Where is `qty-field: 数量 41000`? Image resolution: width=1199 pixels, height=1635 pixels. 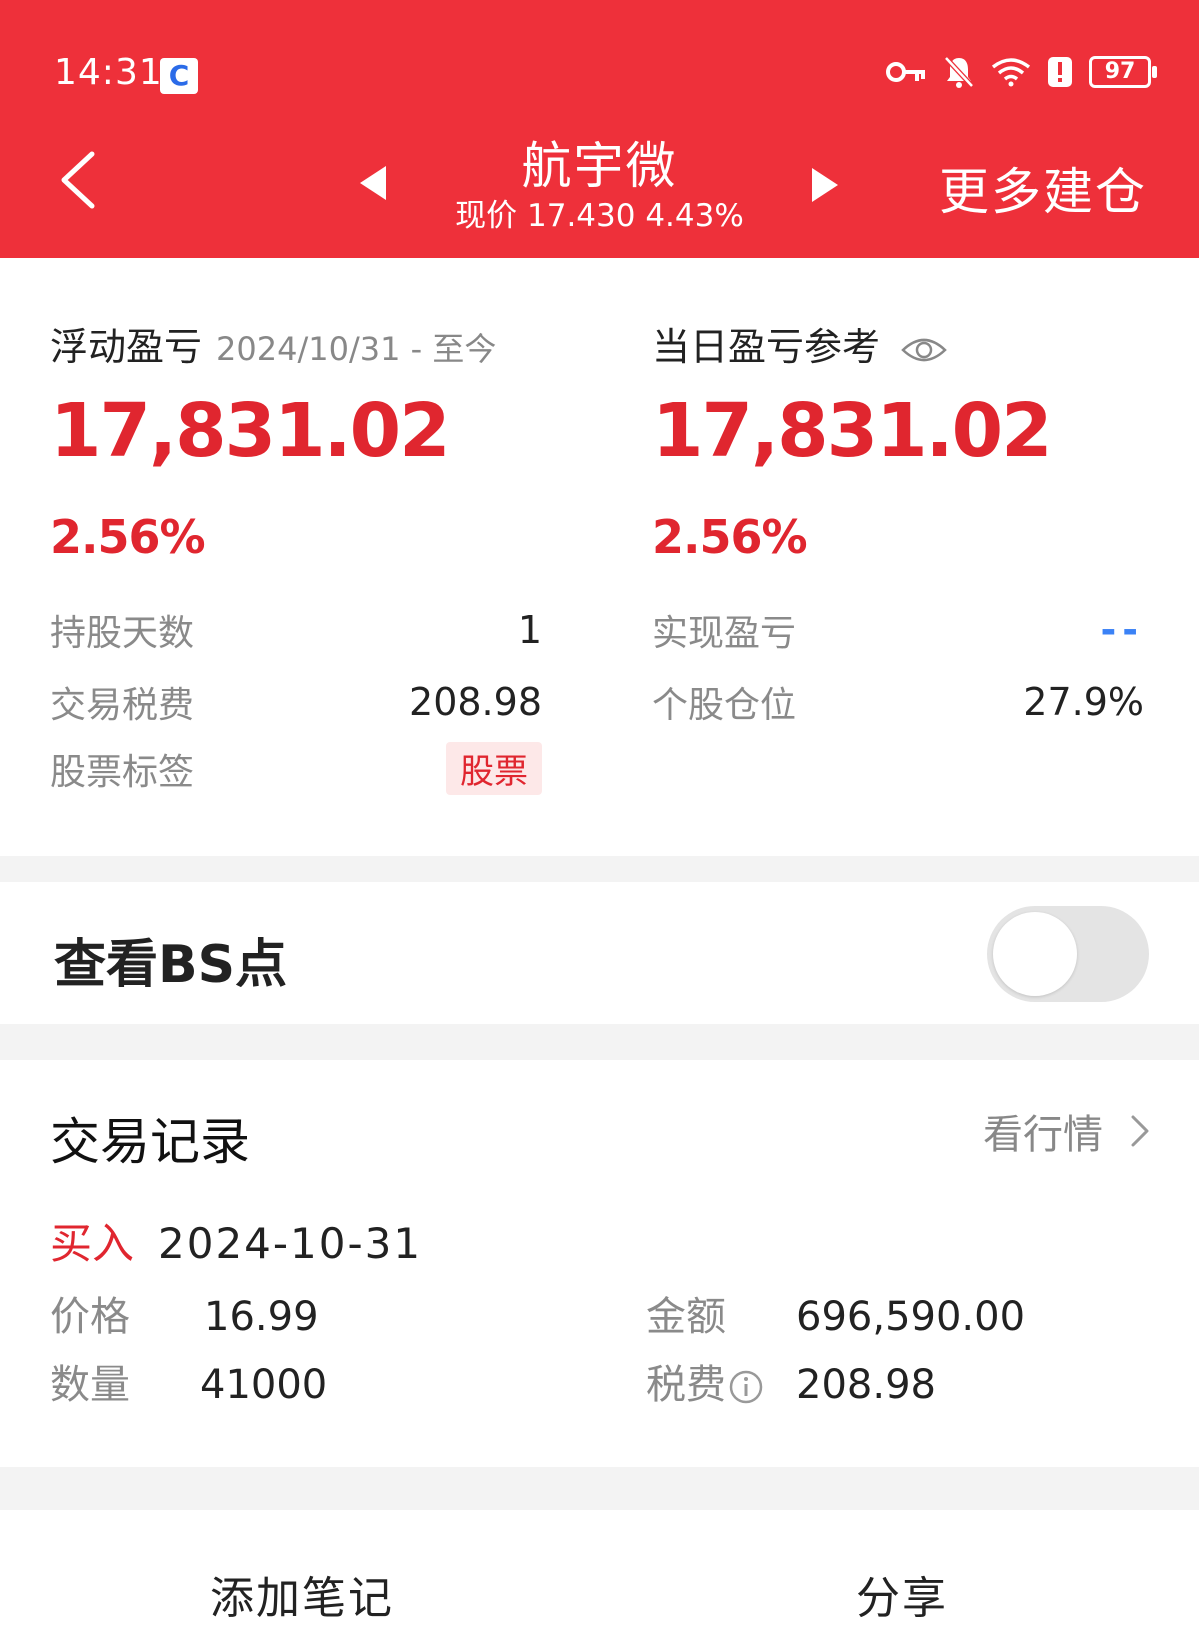 qty-field: 数量 41000 is located at coordinates (188, 1381).